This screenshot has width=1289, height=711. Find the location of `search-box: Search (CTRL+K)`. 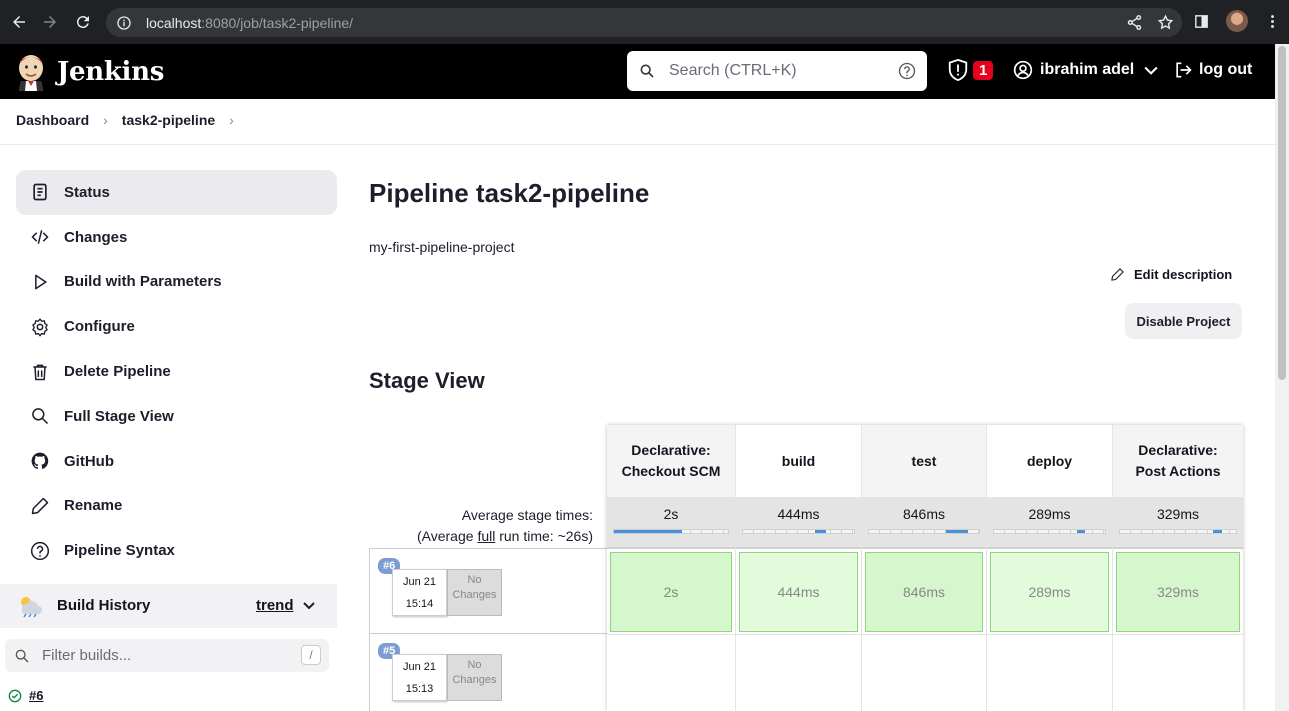

search-box: Search (CTRL+K) is located at coordinates (777, 71).